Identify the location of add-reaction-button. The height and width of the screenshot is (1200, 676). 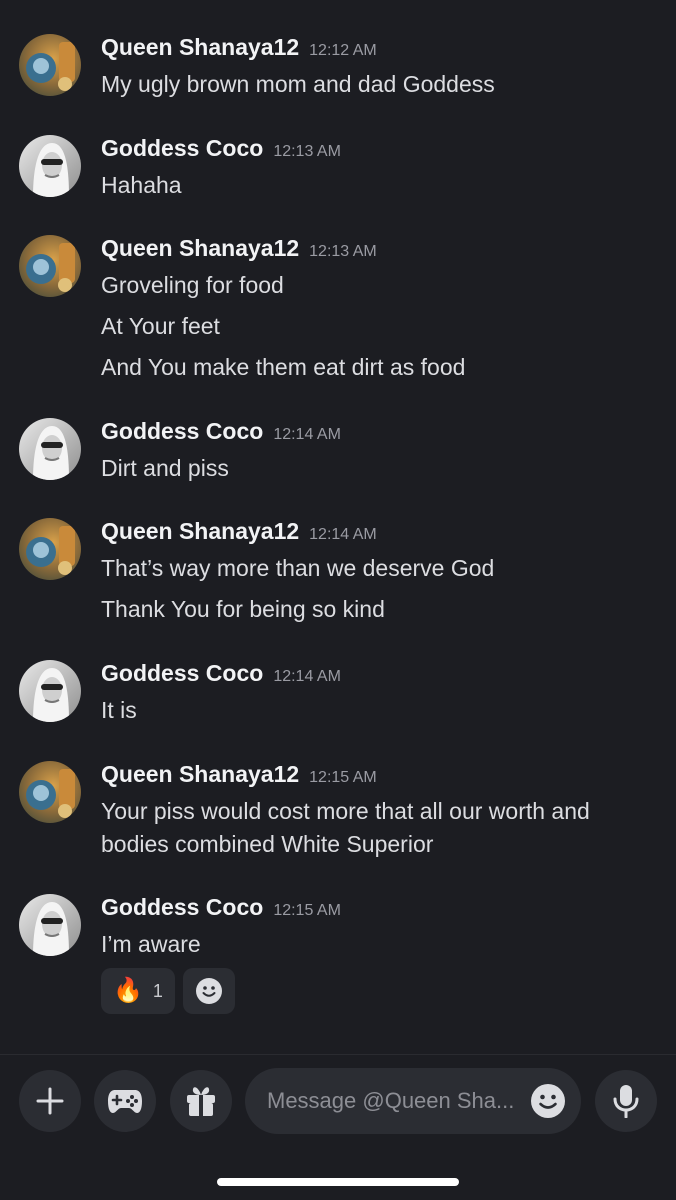
(208, 991).